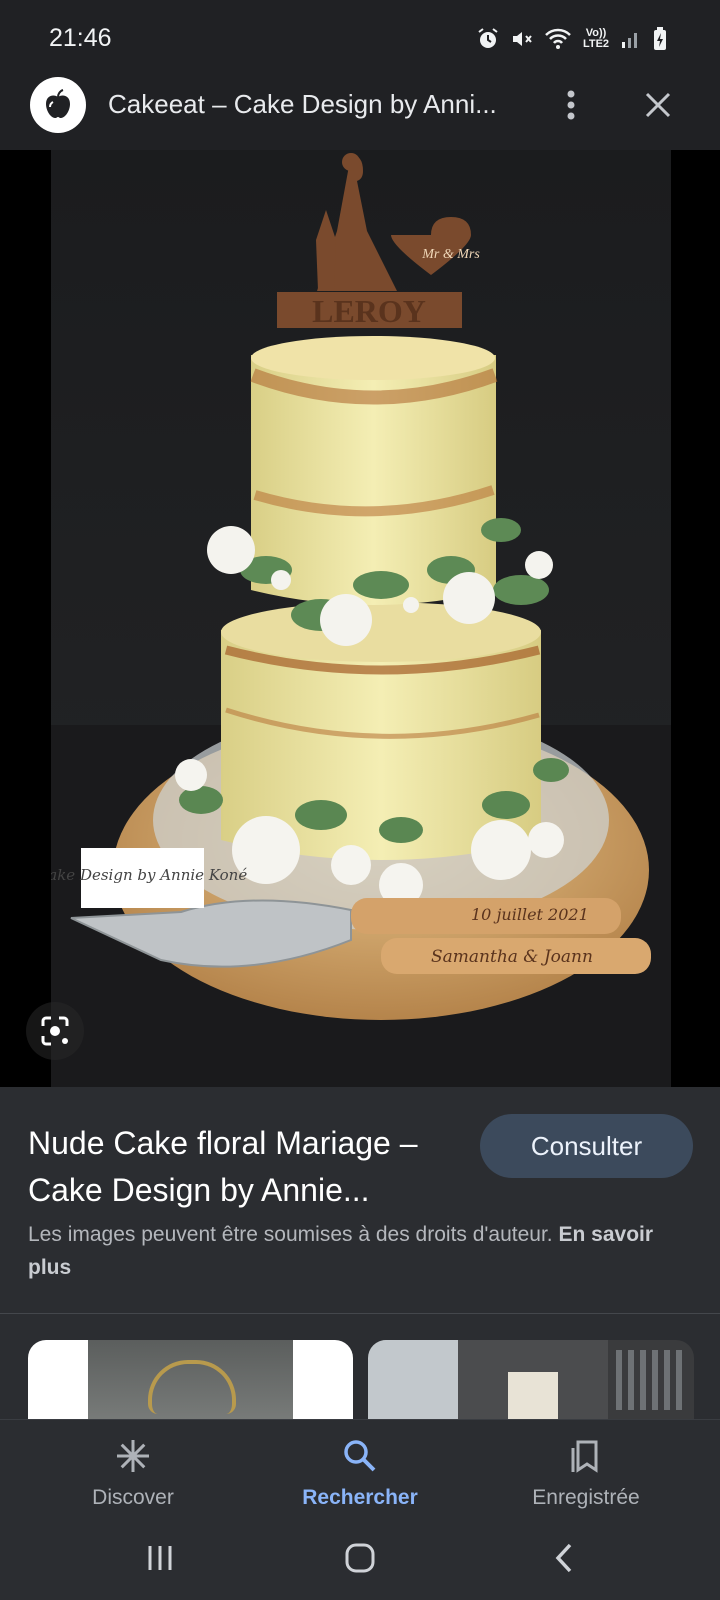  I want to click on search-icon, so click(360, 1456).